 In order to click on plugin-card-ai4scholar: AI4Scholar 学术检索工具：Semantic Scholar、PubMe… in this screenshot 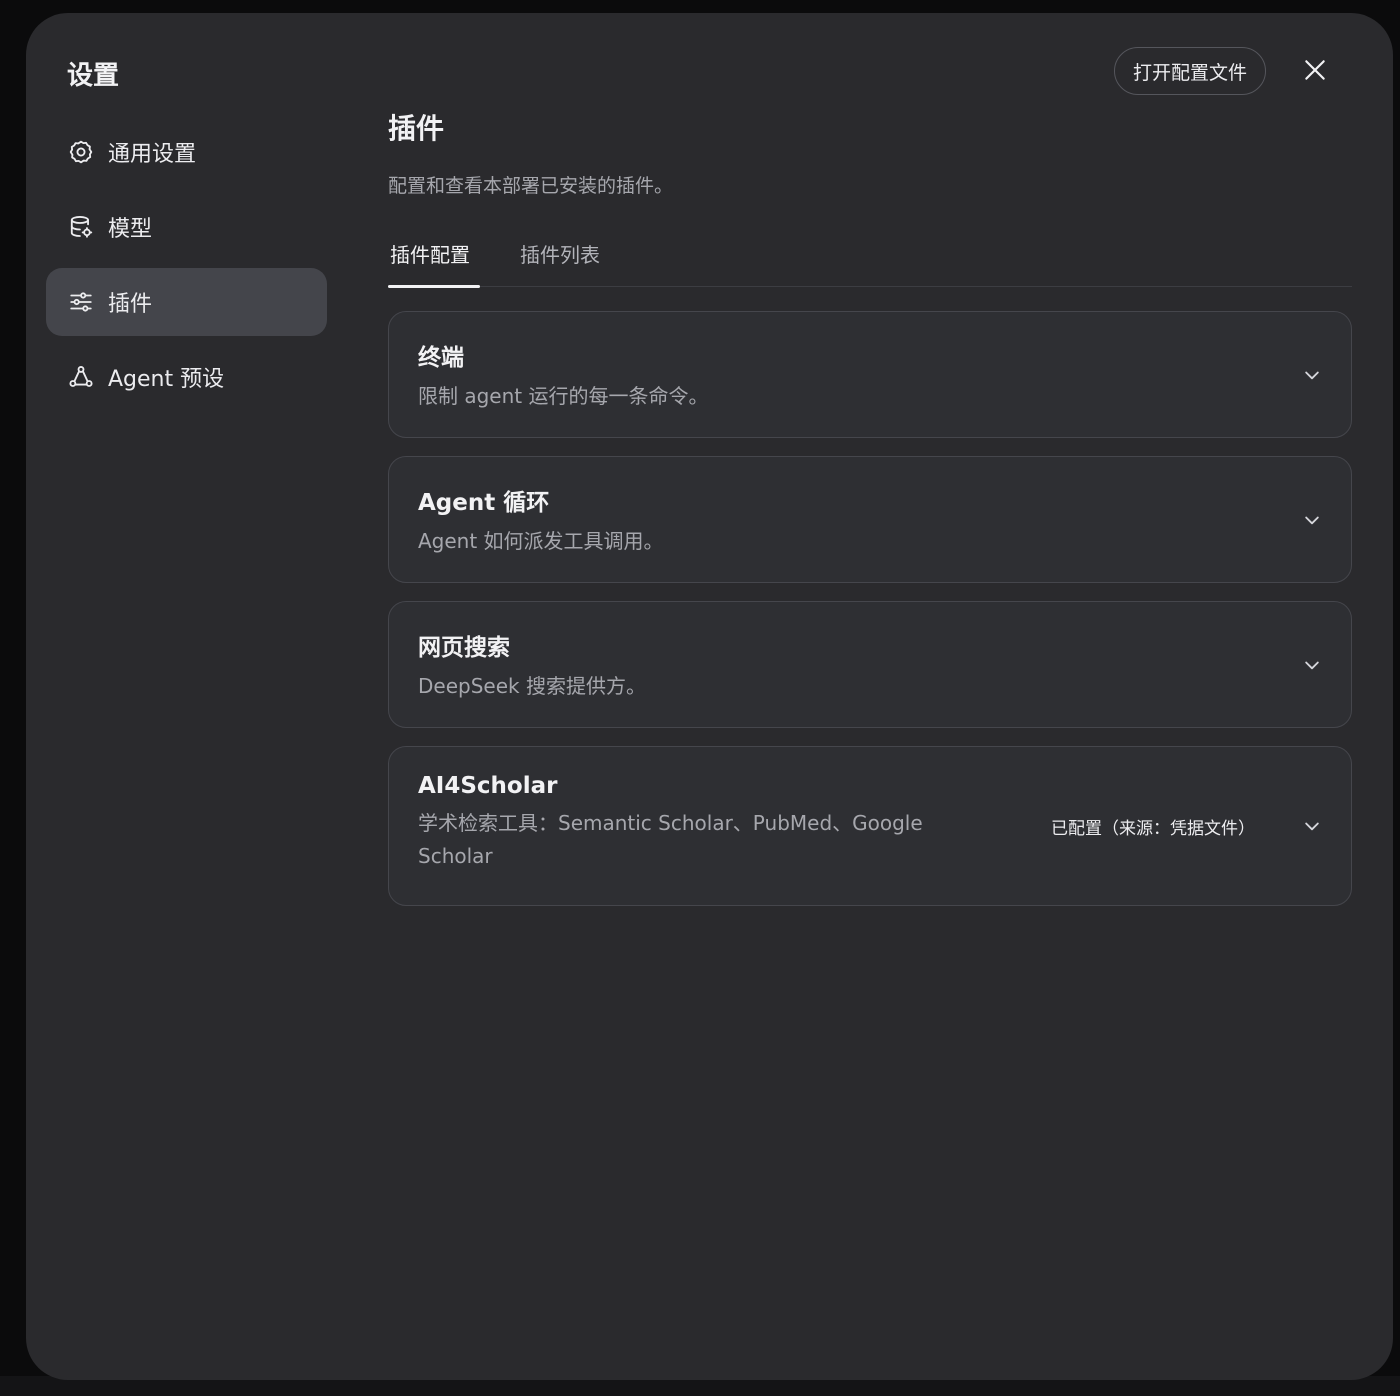, I will do `click(870, 826)`.